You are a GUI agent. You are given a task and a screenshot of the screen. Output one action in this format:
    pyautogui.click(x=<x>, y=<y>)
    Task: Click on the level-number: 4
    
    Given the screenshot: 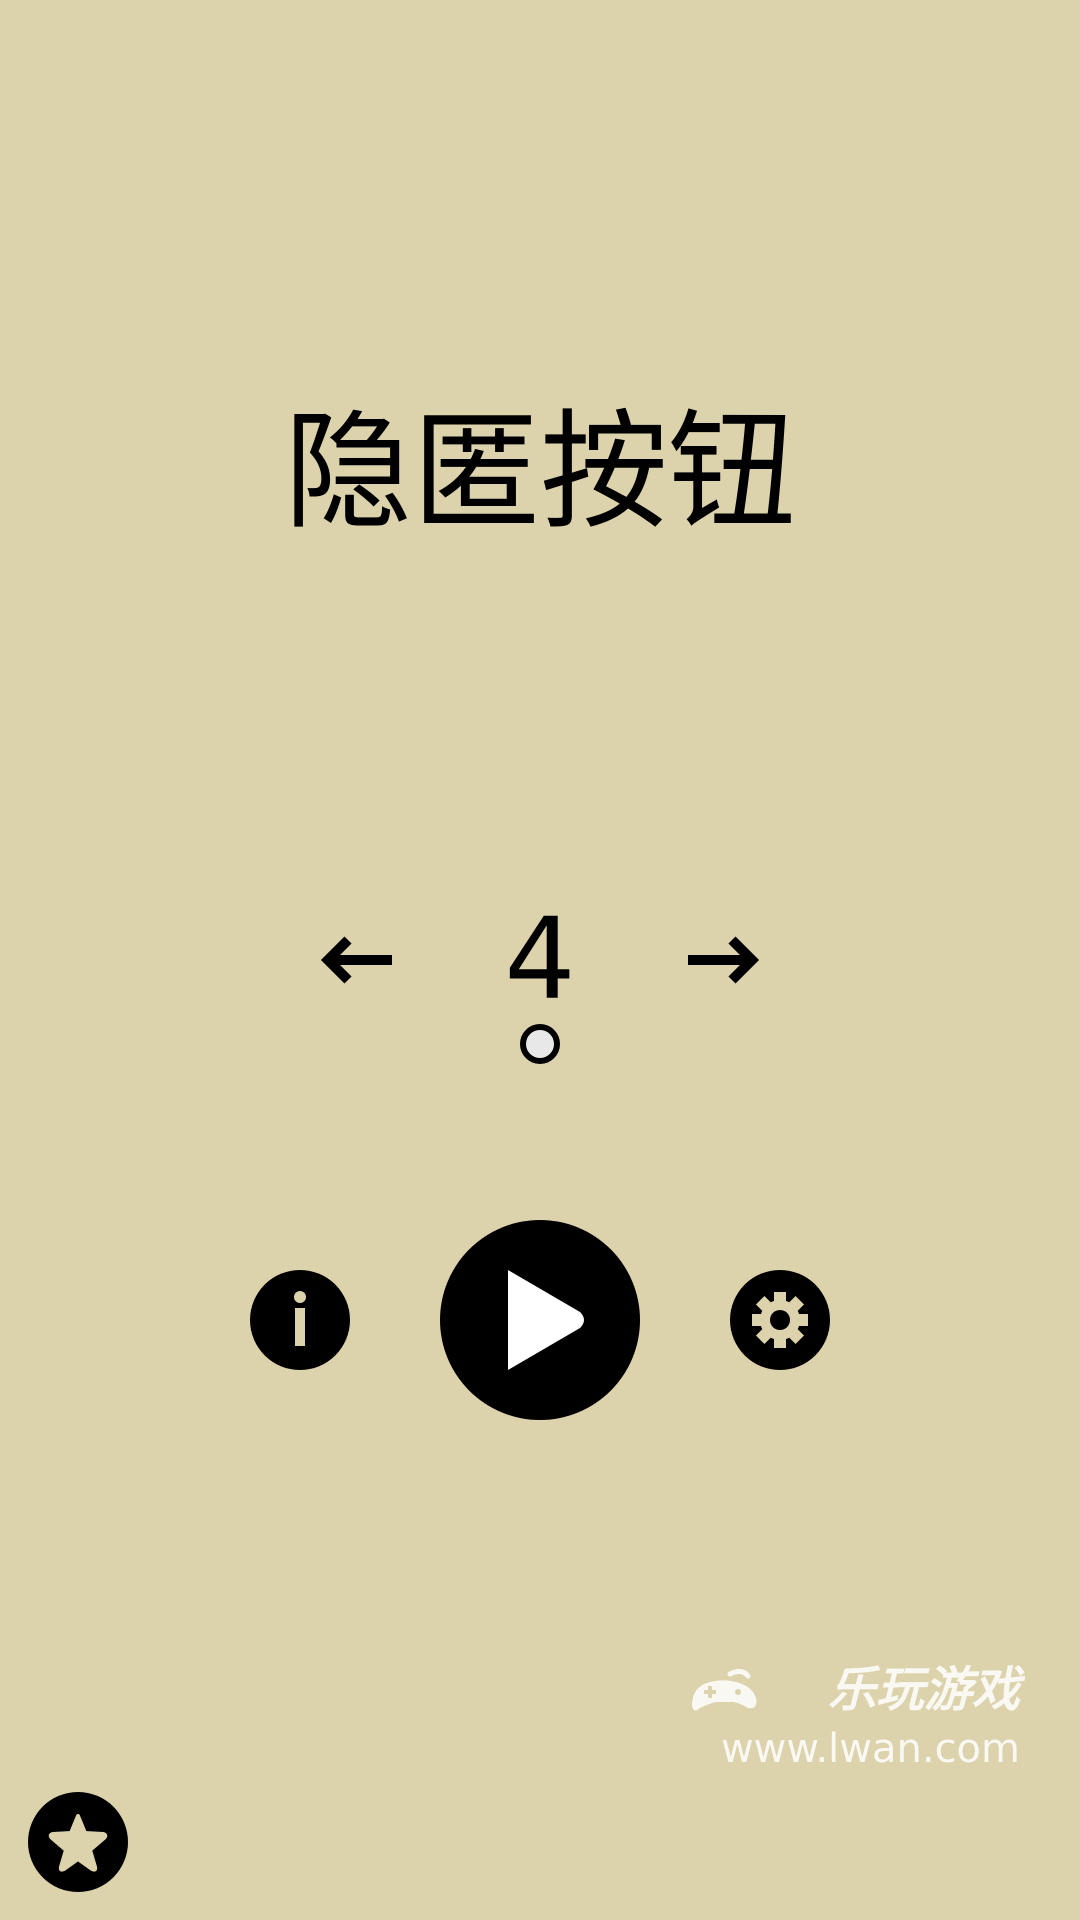 What is the action you would take?
    pyautogui.click(x=540, y=960)
    